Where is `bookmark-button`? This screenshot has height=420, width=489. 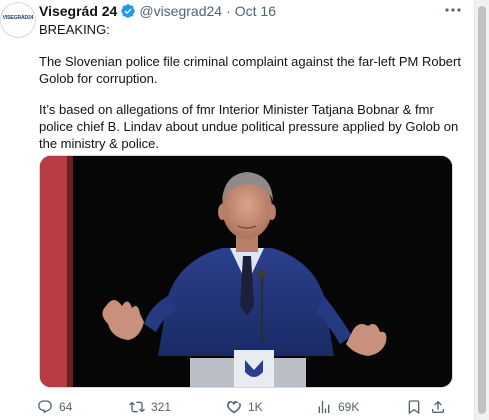 bookmark-button is located at coordinates (418, 407).